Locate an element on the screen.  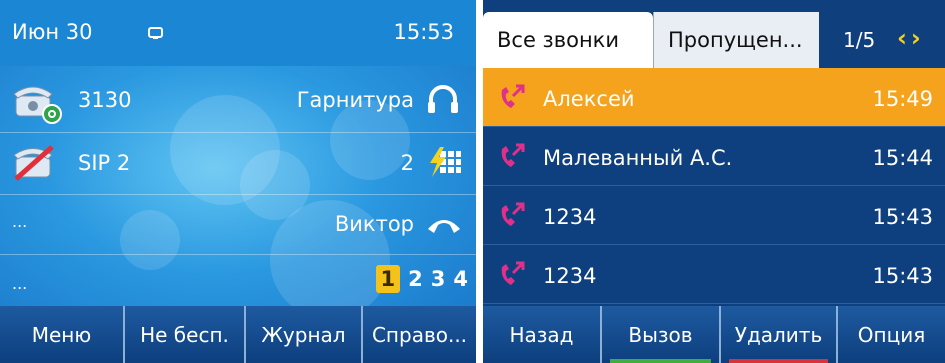
page-4: 4 is located at coordinates (460, 279).